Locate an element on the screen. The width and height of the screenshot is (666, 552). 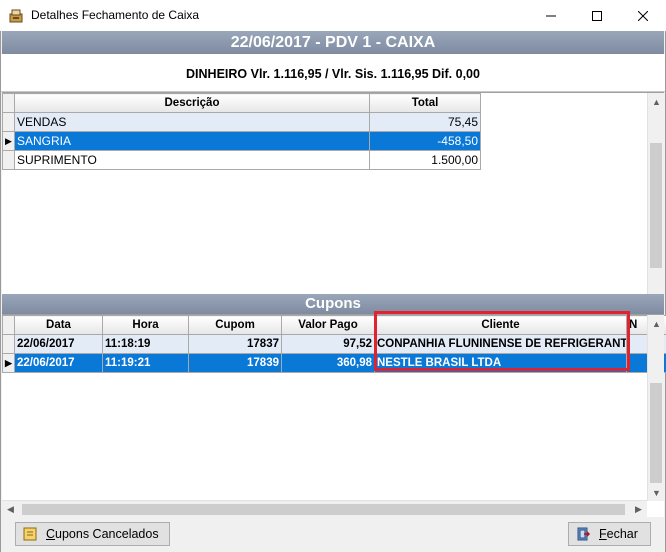
totals-vertical-scrollbar: ▲ ▼ is located at coordinates (655, 207).